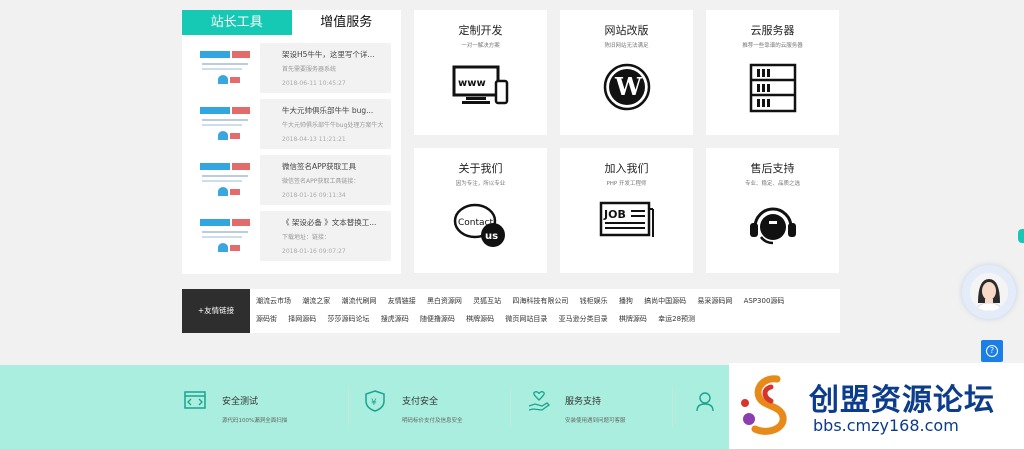 Image resolution: width=1024 pixels, height=449 pixels. I want to click on service-card-custom-dev: 定制开发 一对一解决方案 www, so click(480, 72).